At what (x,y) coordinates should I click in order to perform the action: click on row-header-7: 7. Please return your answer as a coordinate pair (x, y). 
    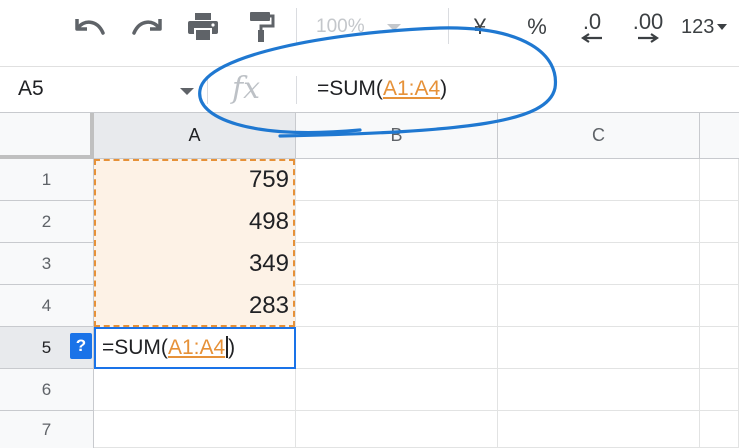
    Looking at the image, I should click on (47, 429).